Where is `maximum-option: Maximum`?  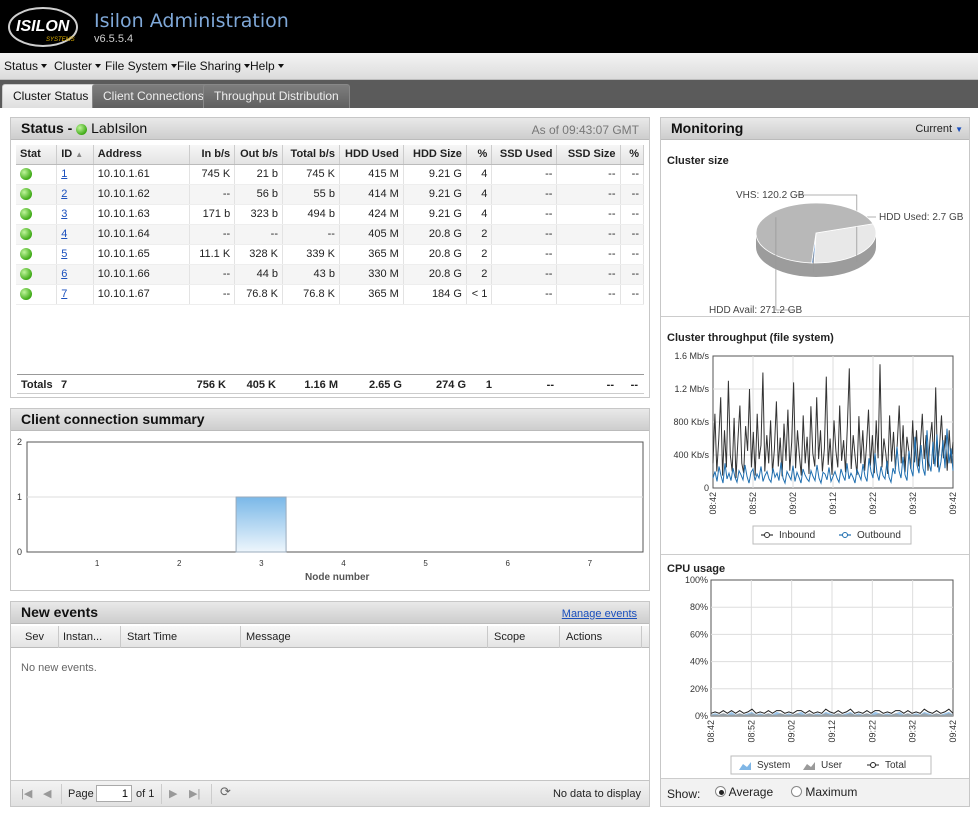
maximum-option: Maximum is located at coordinates (824, 792).